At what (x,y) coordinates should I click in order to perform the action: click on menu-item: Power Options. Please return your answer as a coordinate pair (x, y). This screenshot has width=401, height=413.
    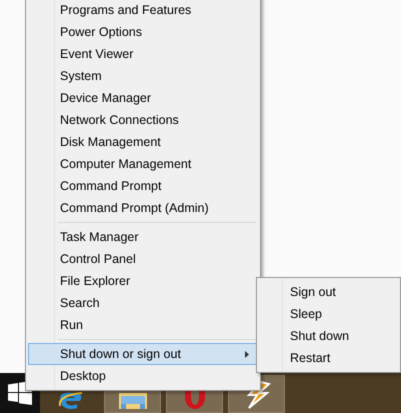
    Looking at the image, I should click on (143, 32).